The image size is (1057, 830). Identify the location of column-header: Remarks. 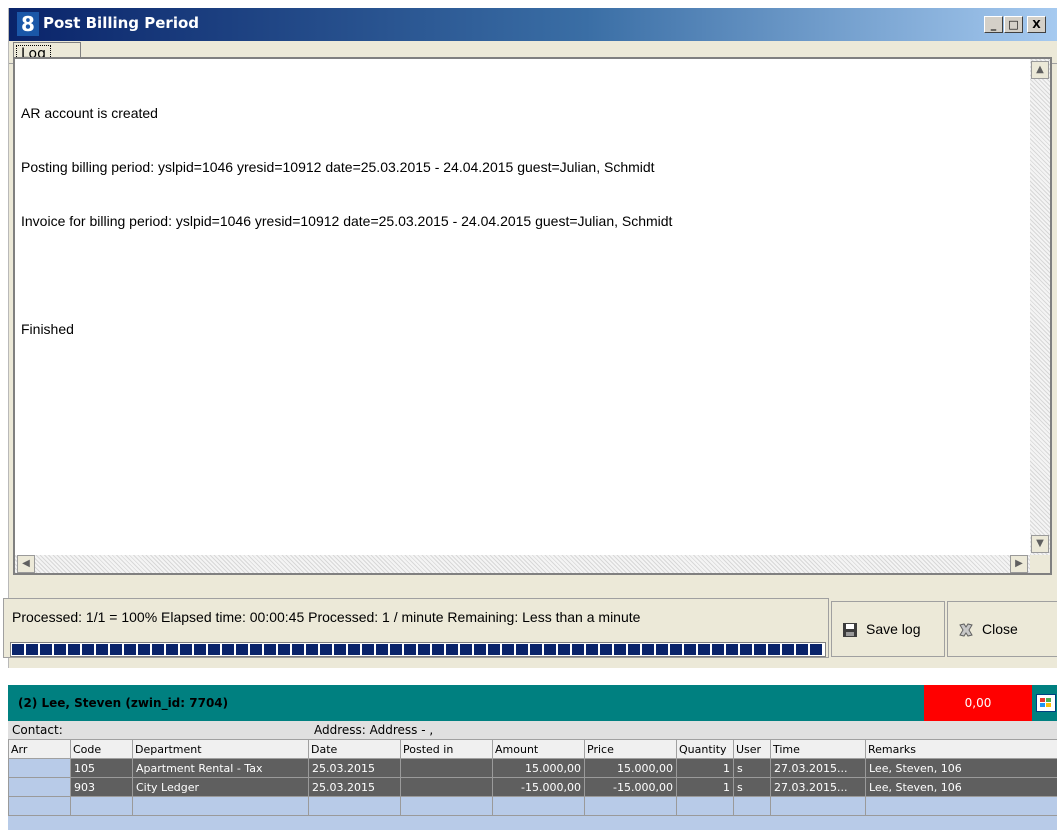
(961, 749).